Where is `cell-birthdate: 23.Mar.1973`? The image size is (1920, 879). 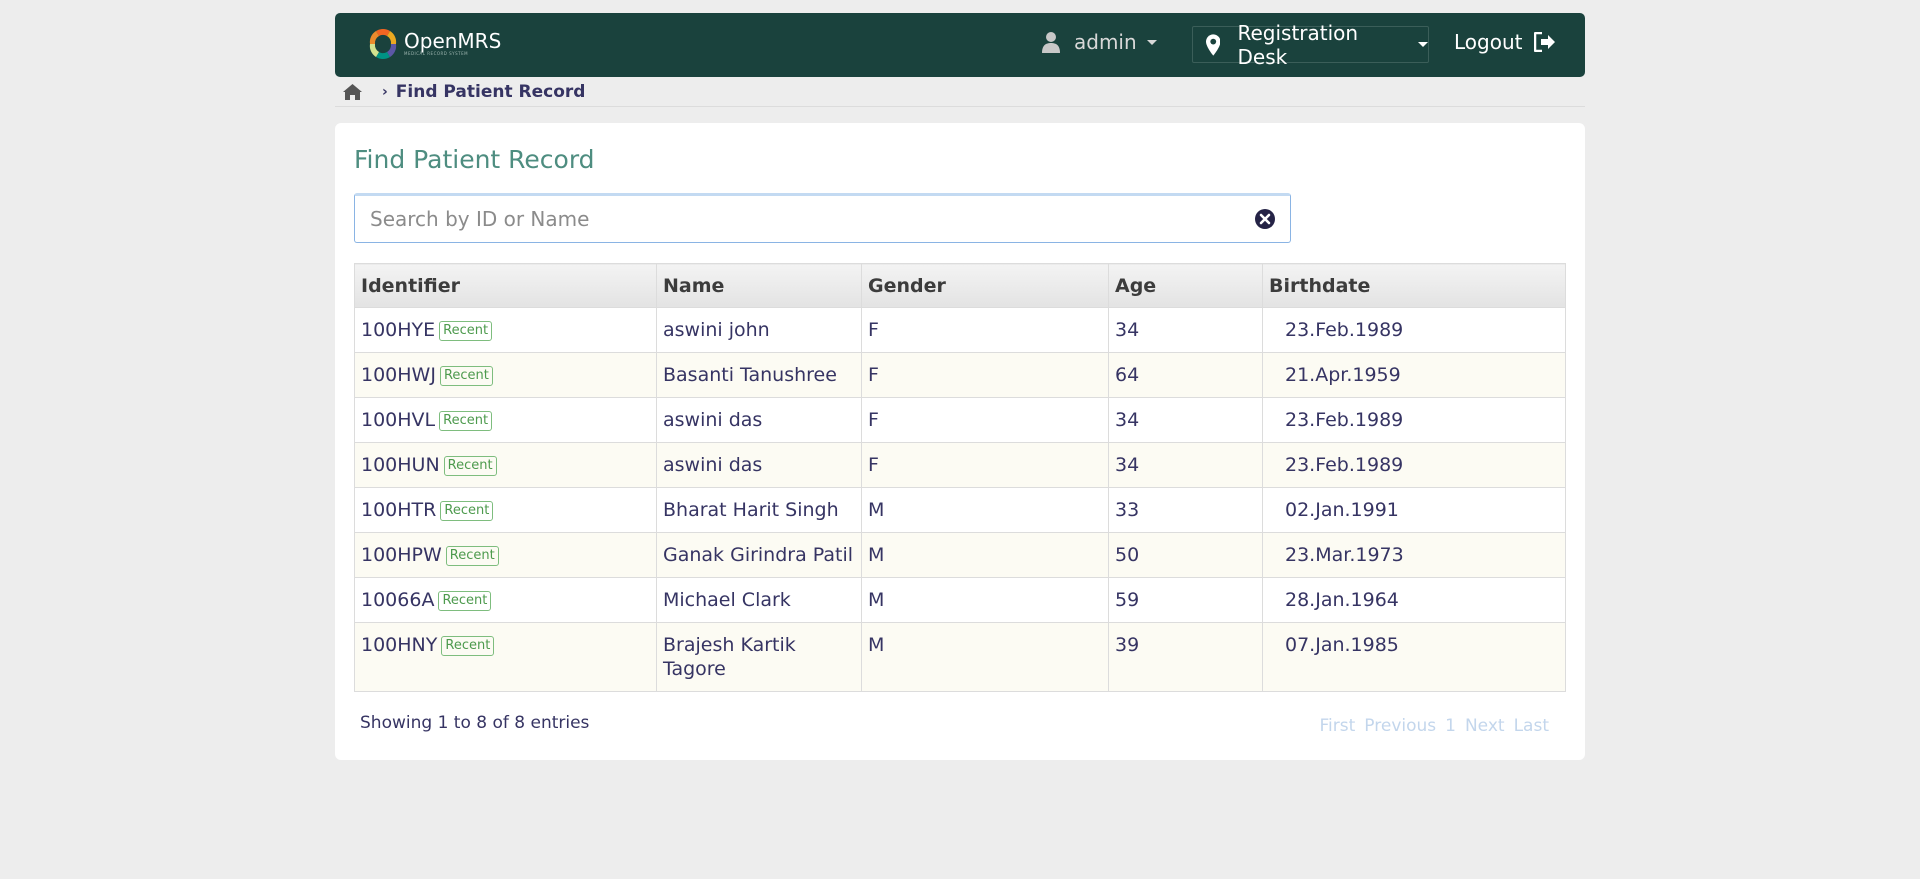 cell-birthdate: 23.Mar.1973 is located at coordinates (1414, 555).